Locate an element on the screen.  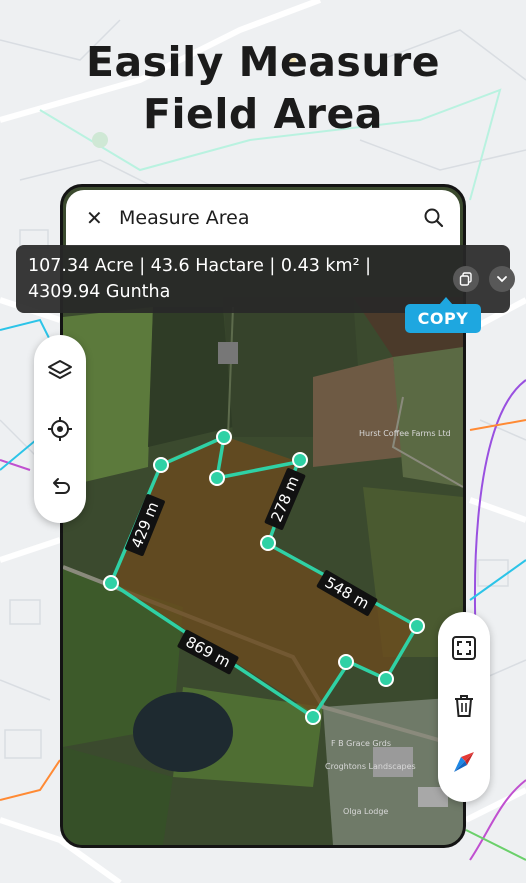
area-result-line-2: 4309.94 Guntha is located at coordinates (99, 292).